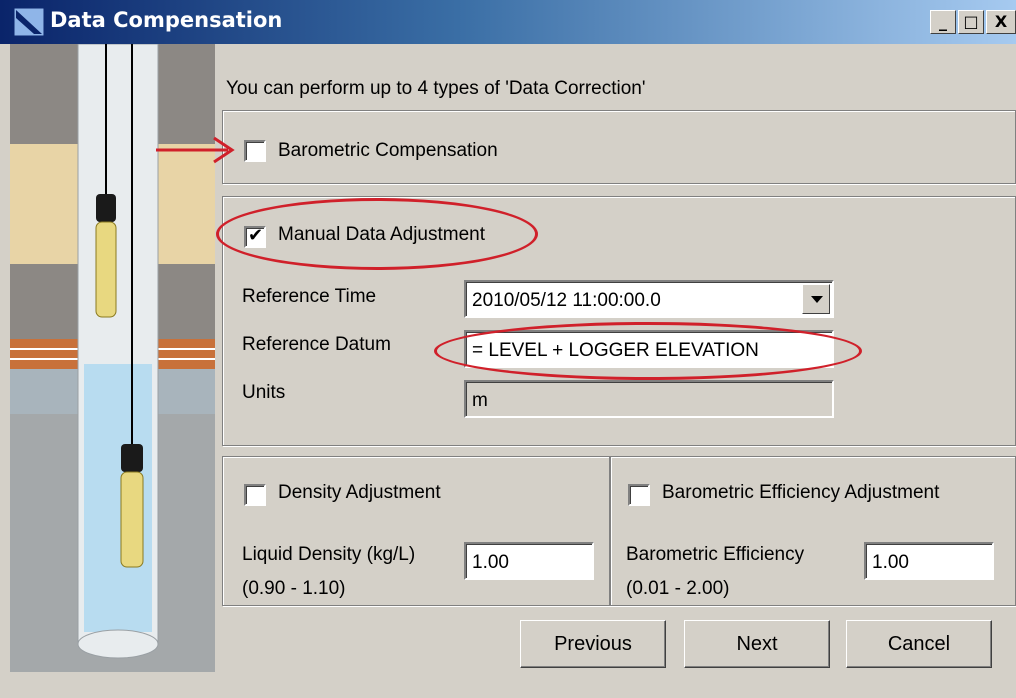 The height and width of the screenshot is (698, 1016). Describe the element at coordinates (1001, 22) in the screenshot. I see `close-button: X` at that location.